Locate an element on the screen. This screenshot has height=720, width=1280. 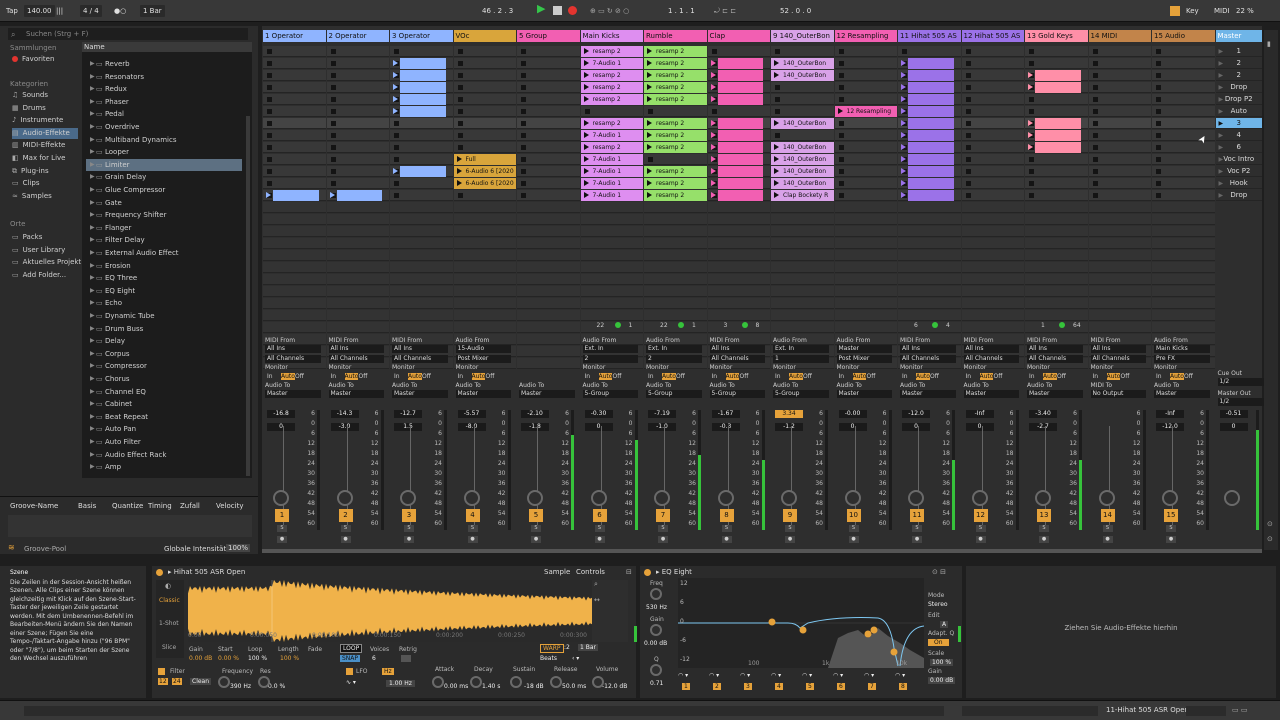
volume-field: -Inf is located at coordinates (1170, 414).